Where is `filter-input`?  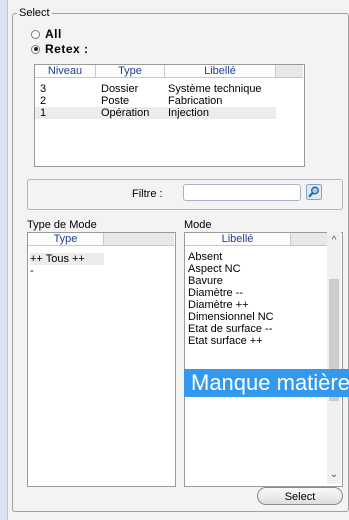 filter-input is located at coordinates (242, 192).